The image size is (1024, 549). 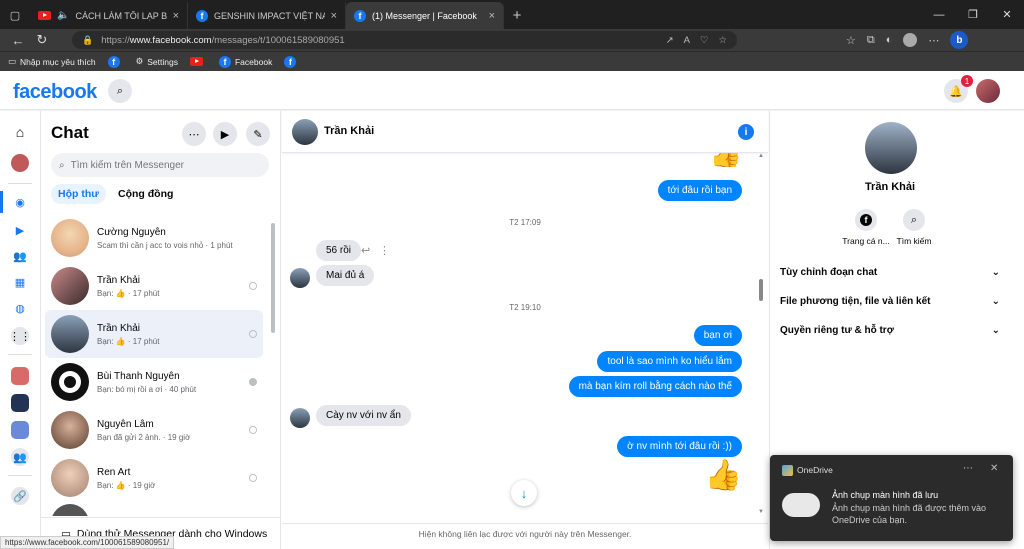 What do you see at coordinates (42, 40) in the screenshot?
I see `refresh-icon: ↻` at bounding box center [42, 40].